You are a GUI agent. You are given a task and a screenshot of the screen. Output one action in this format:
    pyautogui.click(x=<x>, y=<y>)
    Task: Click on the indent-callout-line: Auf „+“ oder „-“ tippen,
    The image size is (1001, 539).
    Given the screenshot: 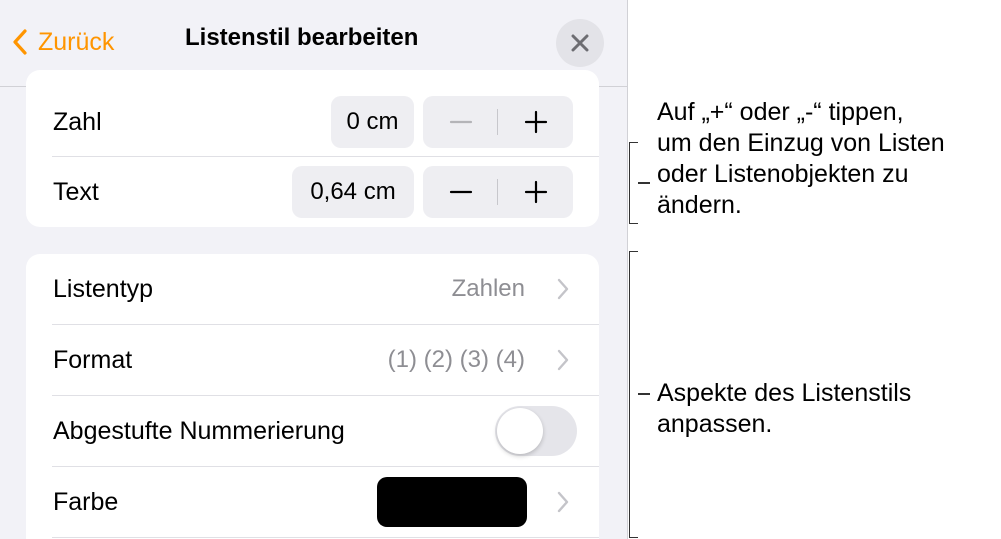 What is the action you would take?
    pyautogui.click(x=780, y=112)
    